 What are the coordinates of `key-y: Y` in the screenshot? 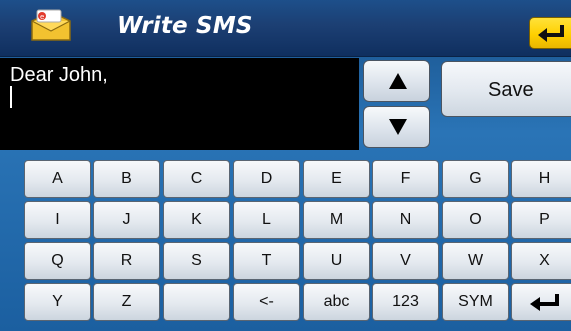 It's located at (57, 302).